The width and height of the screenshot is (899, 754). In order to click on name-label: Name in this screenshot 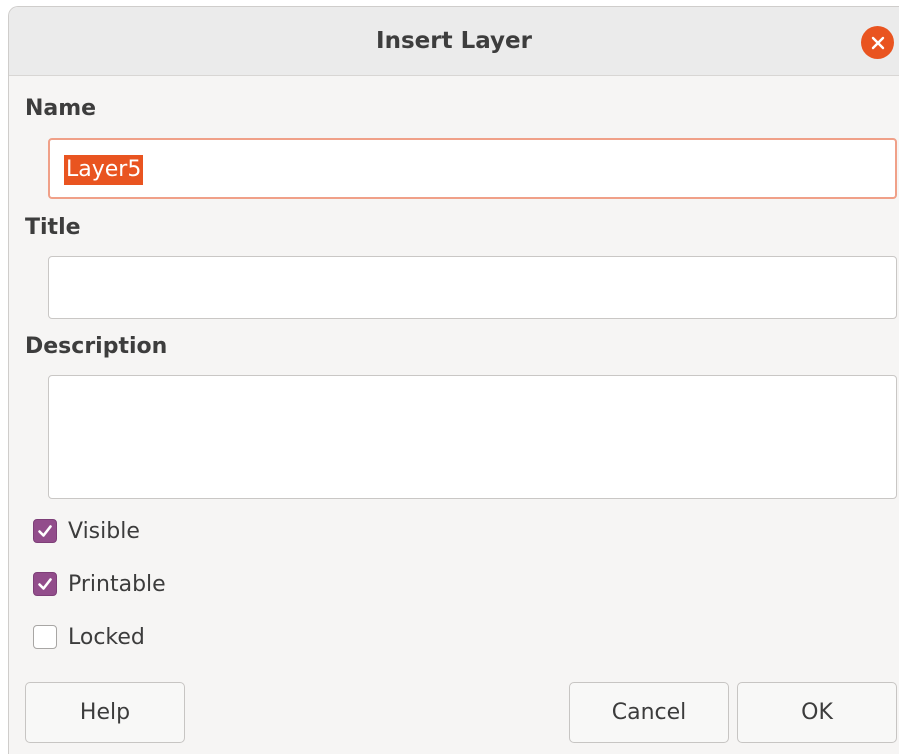, I will do `click(61, 108)`.